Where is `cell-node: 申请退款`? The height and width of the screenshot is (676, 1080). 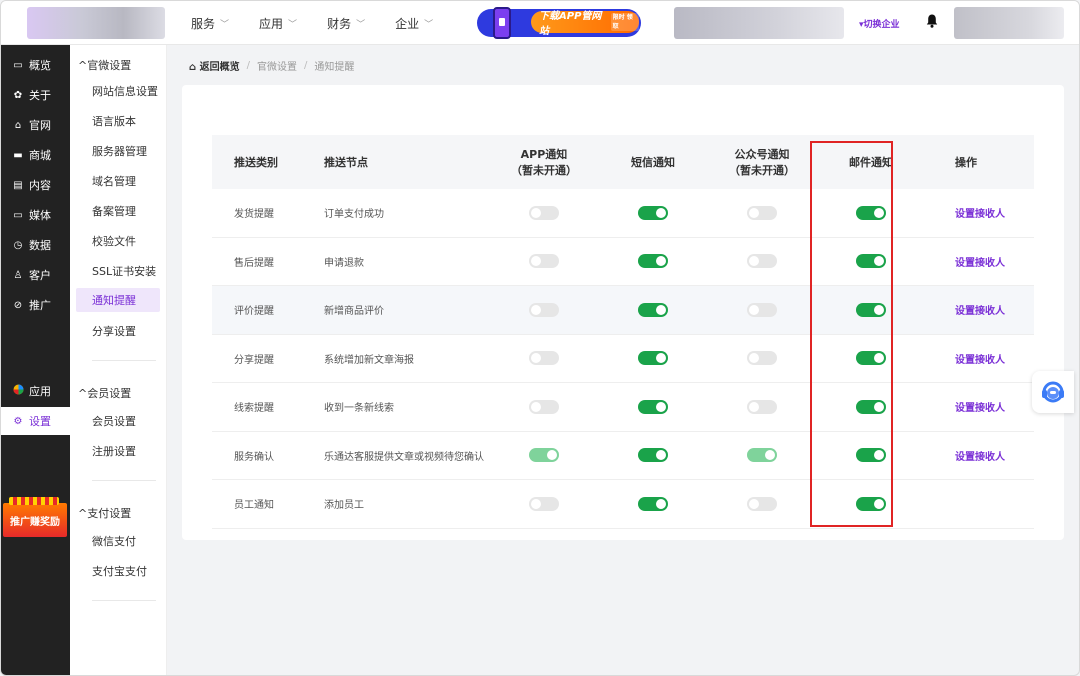 cell-node: 申请退款 is located at coordinates (344, 263).